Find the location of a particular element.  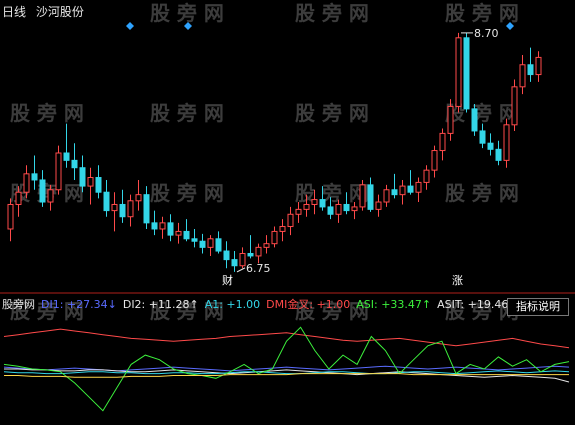

stock-name: 沙河股份 is located at coordinates (59, 12).